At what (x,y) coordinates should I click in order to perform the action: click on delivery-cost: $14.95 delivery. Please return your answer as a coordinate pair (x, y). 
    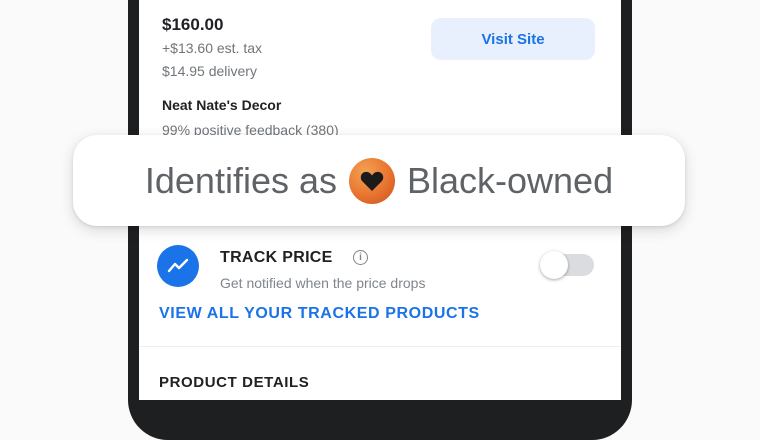
    Looking at the image, I should click on (209, 71).